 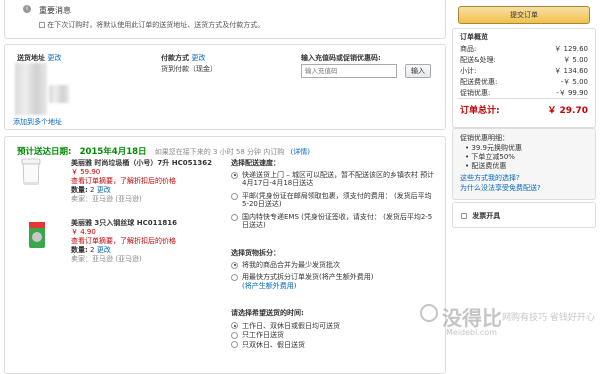 I want to click on payment-change-link: 更改, so click(x=198, y=58).